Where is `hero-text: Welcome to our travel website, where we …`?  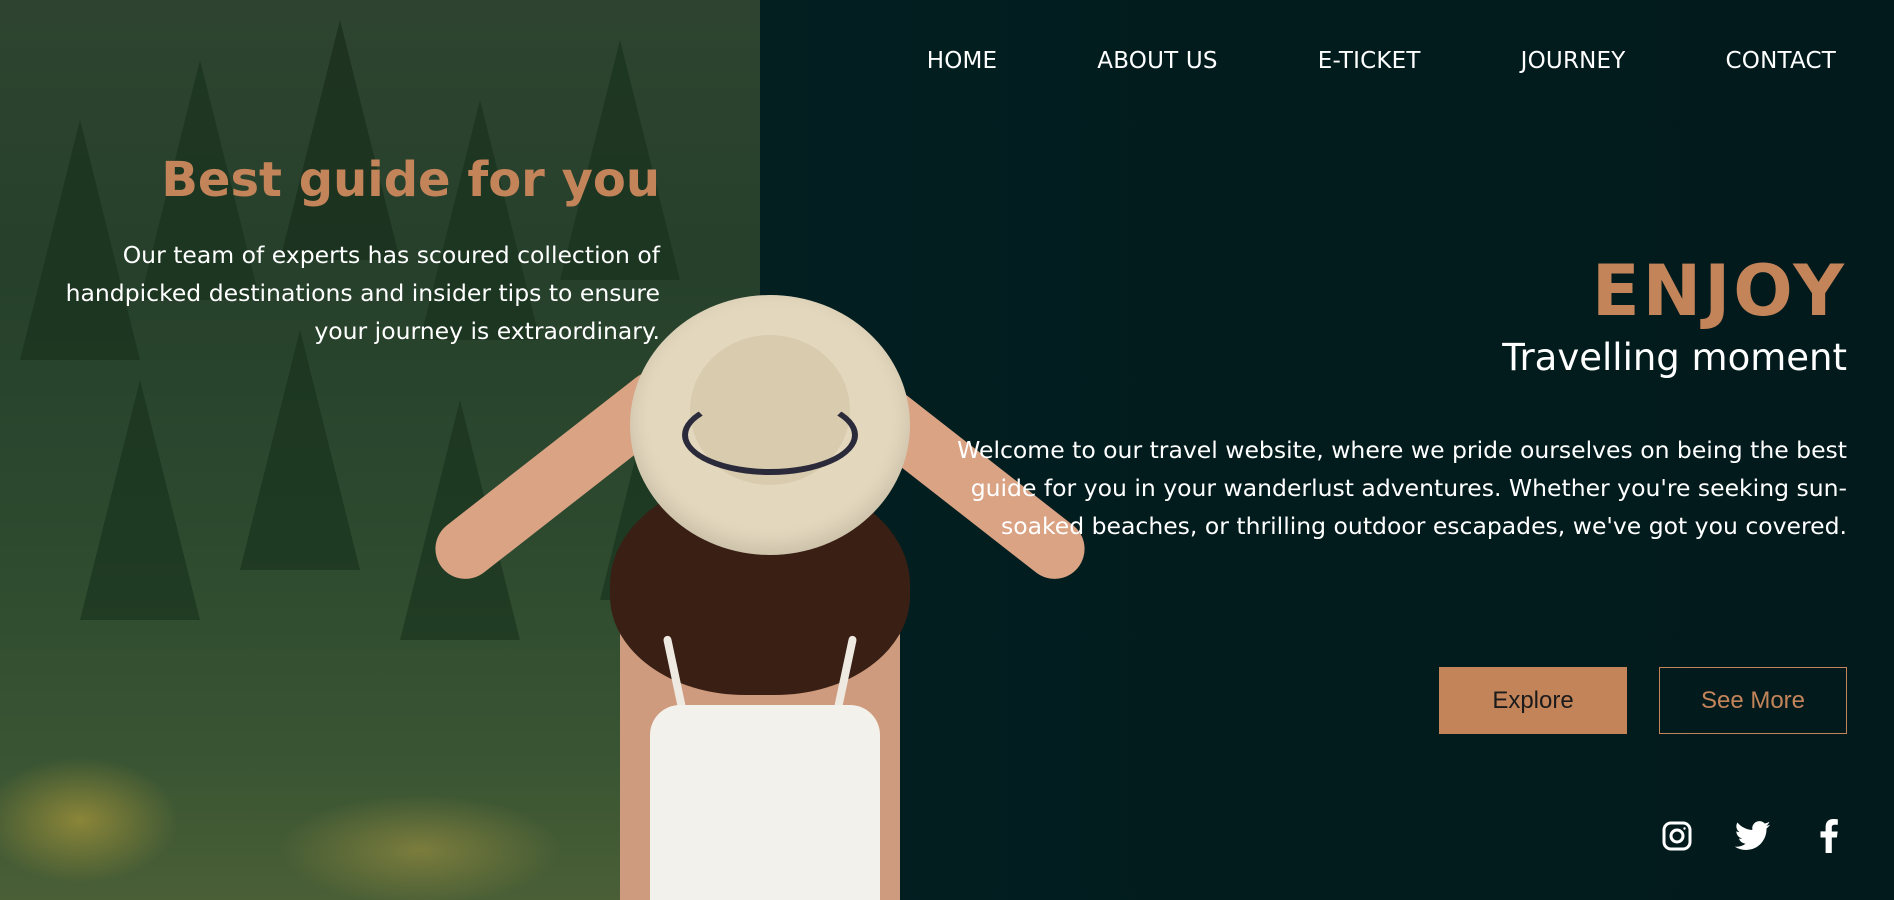
hero-text: Welcome to our travel website, where we … is located at coordinates (1402, 488).